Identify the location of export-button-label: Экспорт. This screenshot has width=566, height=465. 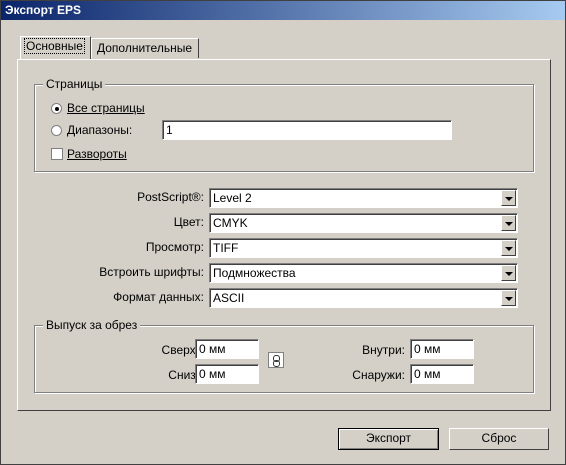
(388, 438).